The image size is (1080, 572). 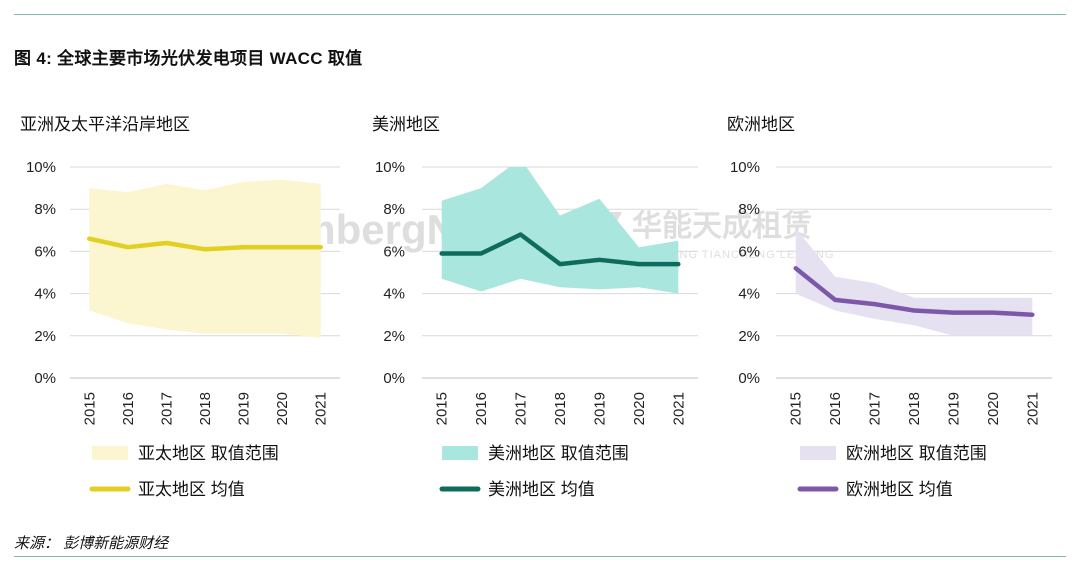 What do you see at coordinates (722, 226) in the screenshot?
I see `watermark-company: 华能天成租赁` at bounding box center [722, 226].